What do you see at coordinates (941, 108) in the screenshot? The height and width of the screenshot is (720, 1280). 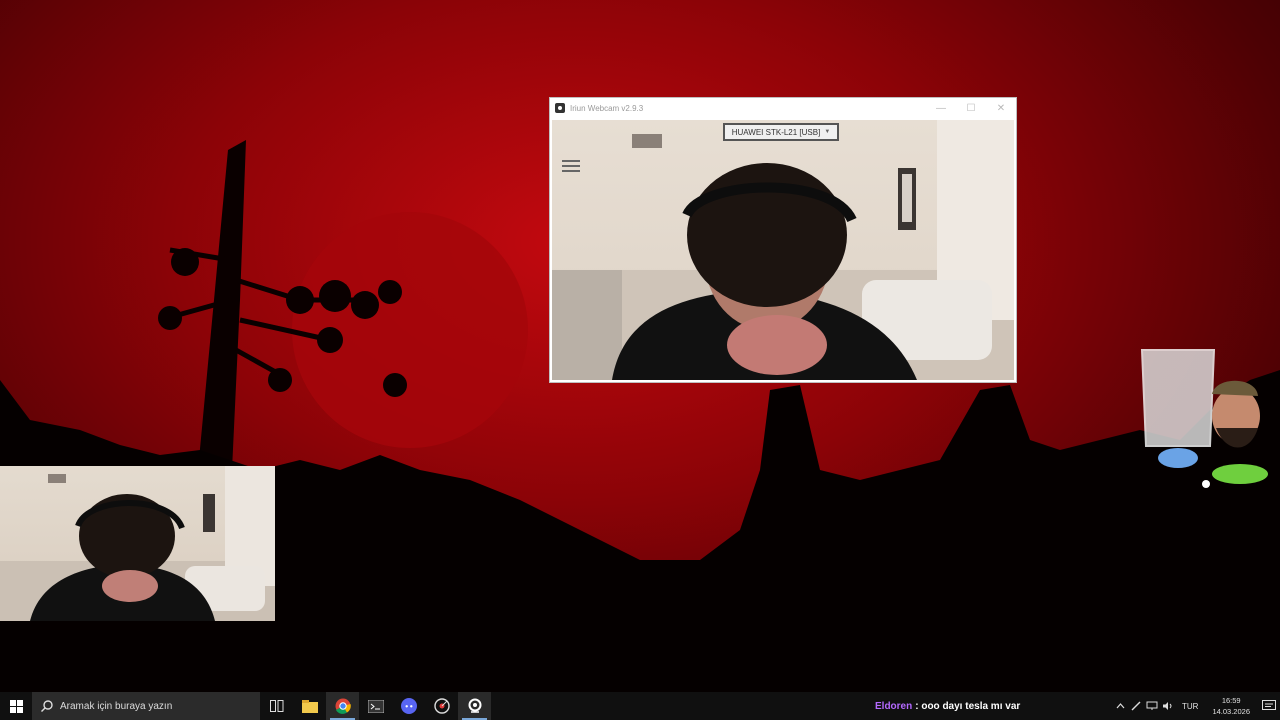 I see `minimize-button: —` at bounding box center [941, 108].